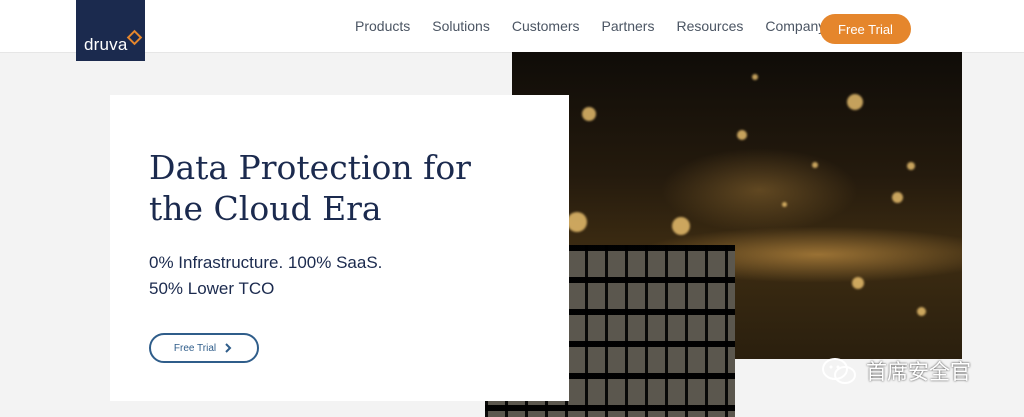 The image size is (1024, 417). Describe the element at coordinates (266, 262) in the screenshot. I see `hero-subtitle-line-1: 0% Infrastructure. 100% SaaS.` at that location.